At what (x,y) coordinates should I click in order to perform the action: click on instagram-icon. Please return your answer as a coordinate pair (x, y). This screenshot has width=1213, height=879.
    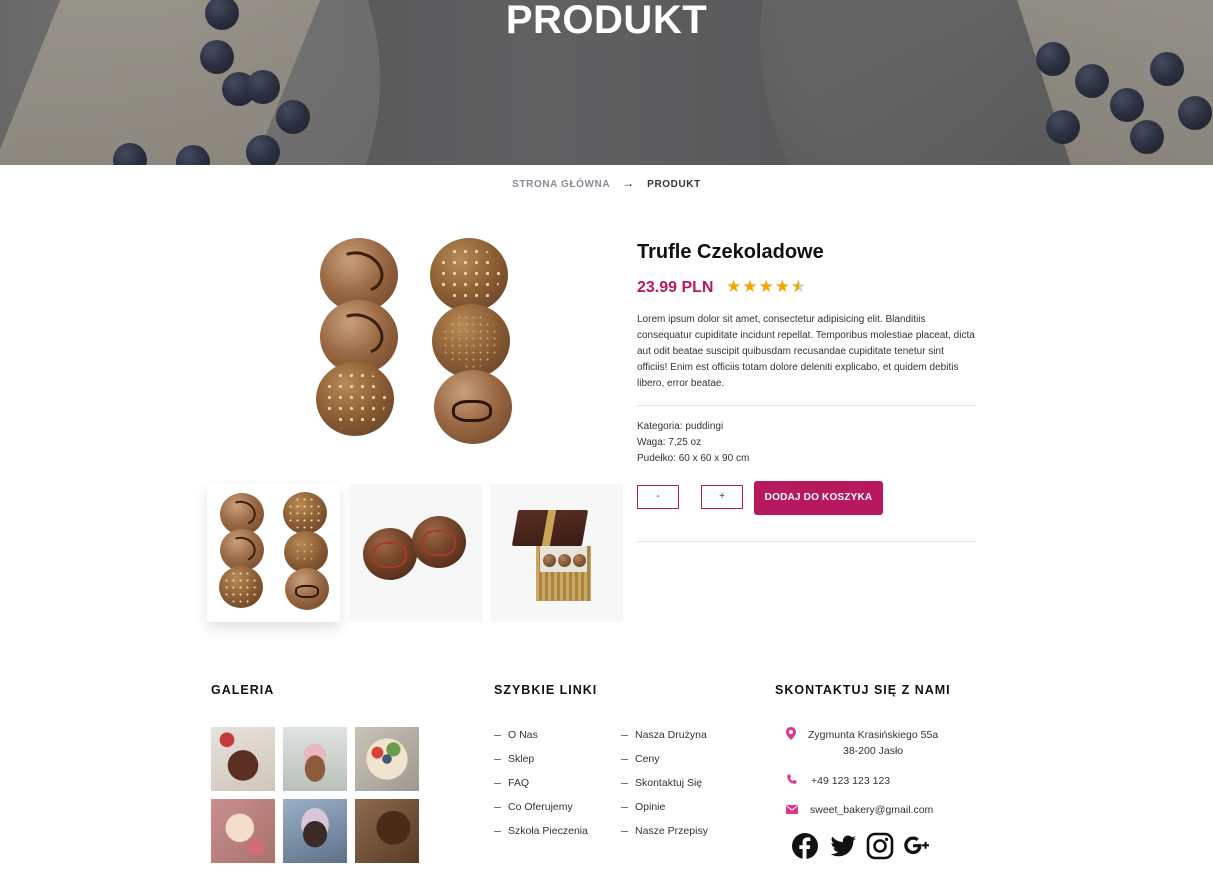
    Looking at the image, I should click on (880, 846).